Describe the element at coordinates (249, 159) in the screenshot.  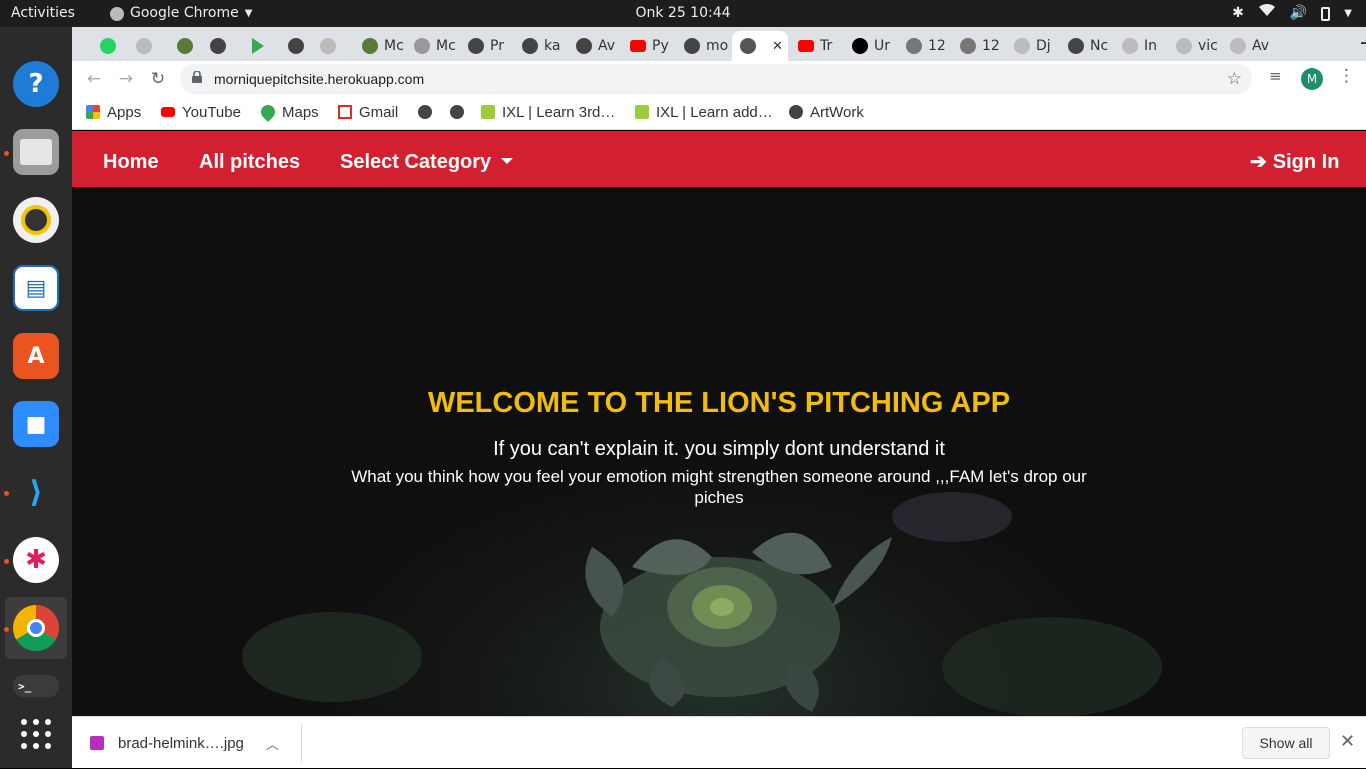
I see `nav-all-pitches-link: All pitches` at that location.